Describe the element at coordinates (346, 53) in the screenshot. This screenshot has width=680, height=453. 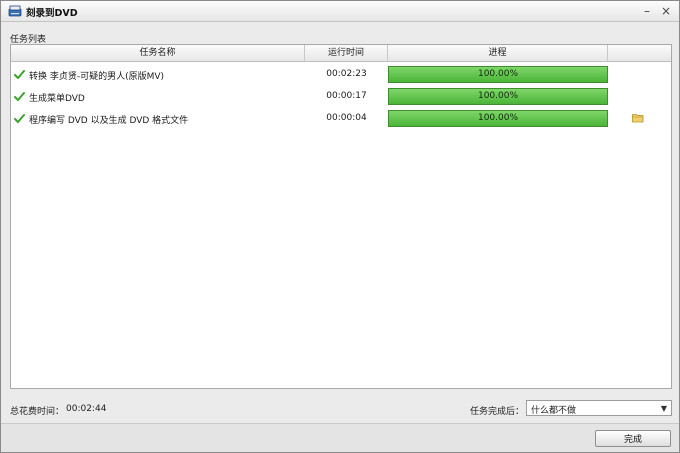
I see `column-header-run-time: 运行时间` at that location.